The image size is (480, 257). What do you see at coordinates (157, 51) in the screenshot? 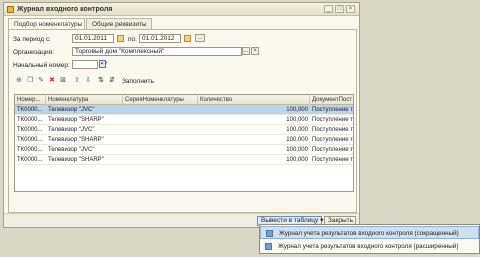
I see `organization-field: Торговый дом "Комплексный"` at bounding box center [157, 51].